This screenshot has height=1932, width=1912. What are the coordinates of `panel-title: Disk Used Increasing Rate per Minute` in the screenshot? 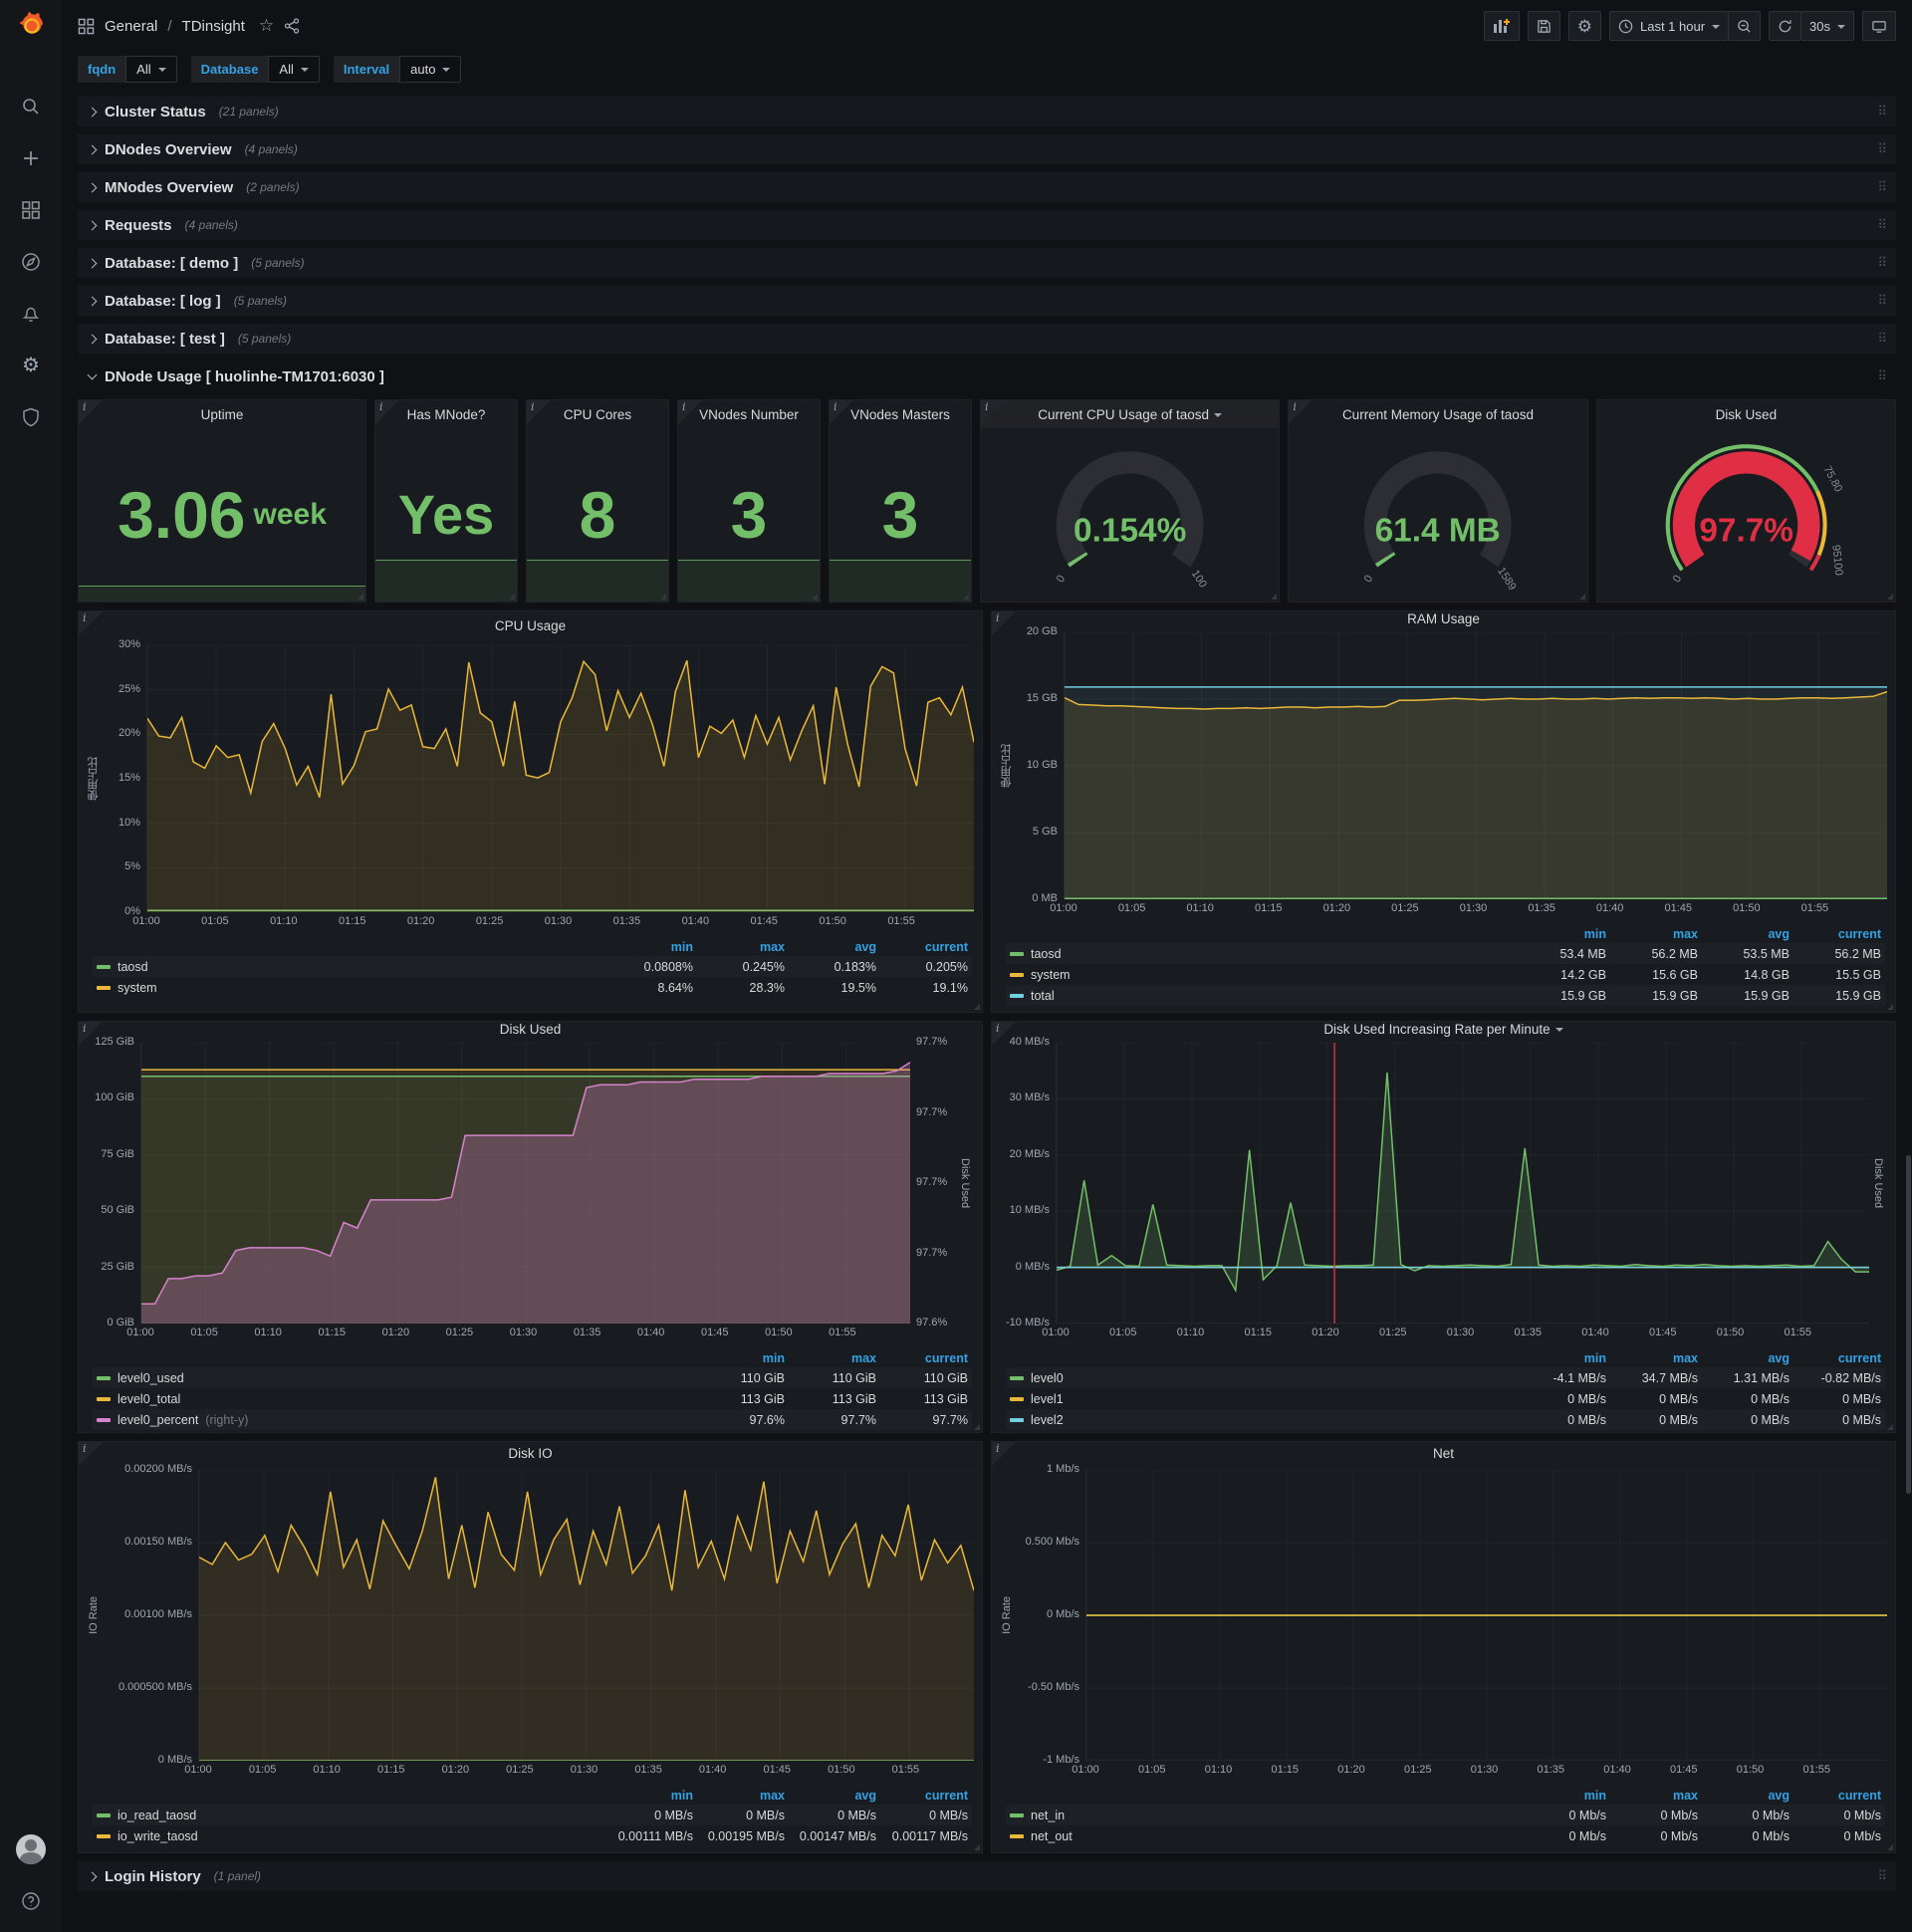 It's located at (1443, 1029).